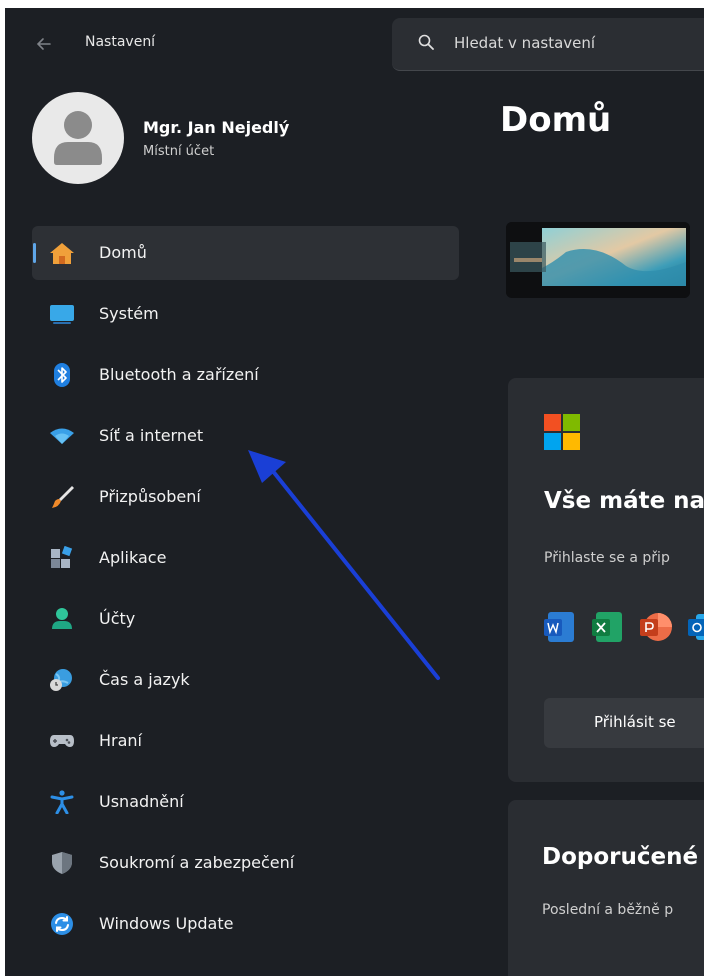 The image size is (708, 976). What do you see at coordinates (608, 910) in the screenshot?
I see `card-description: Poslední a běžně p` at bounding box center [608, 910].